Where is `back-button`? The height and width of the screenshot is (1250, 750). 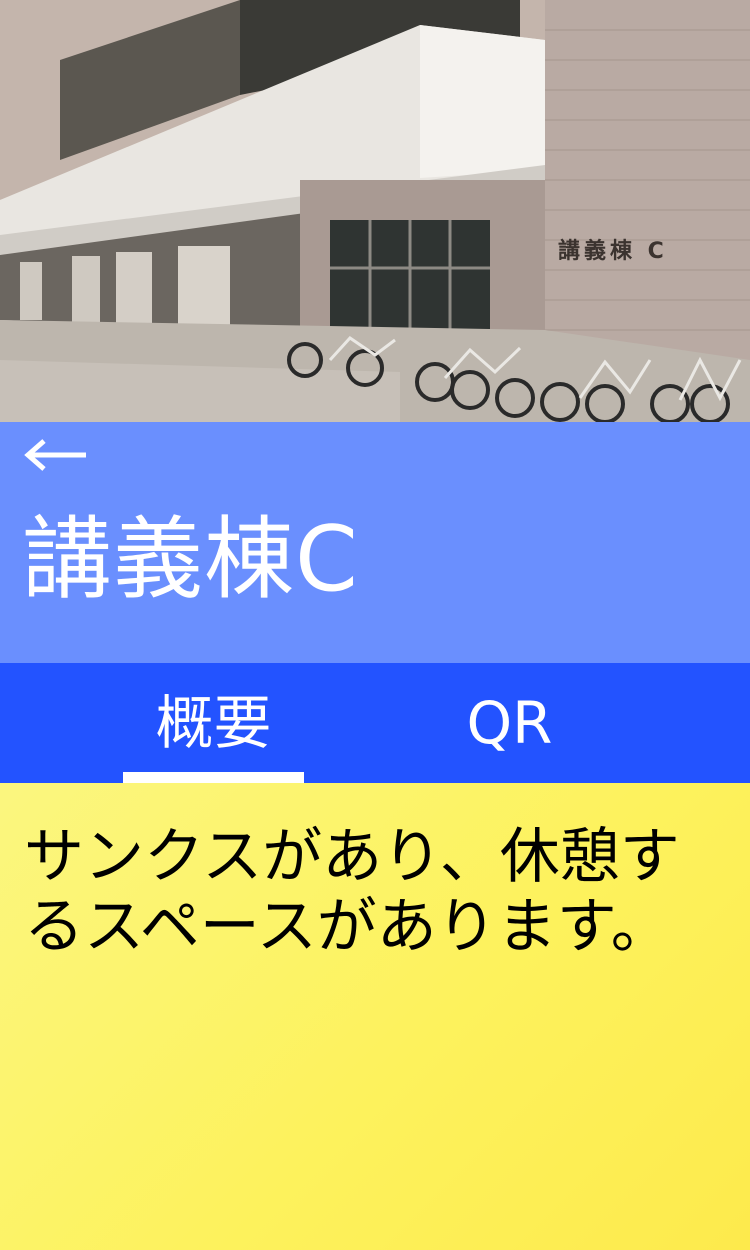
back-button is located at coordinates (58, 455).